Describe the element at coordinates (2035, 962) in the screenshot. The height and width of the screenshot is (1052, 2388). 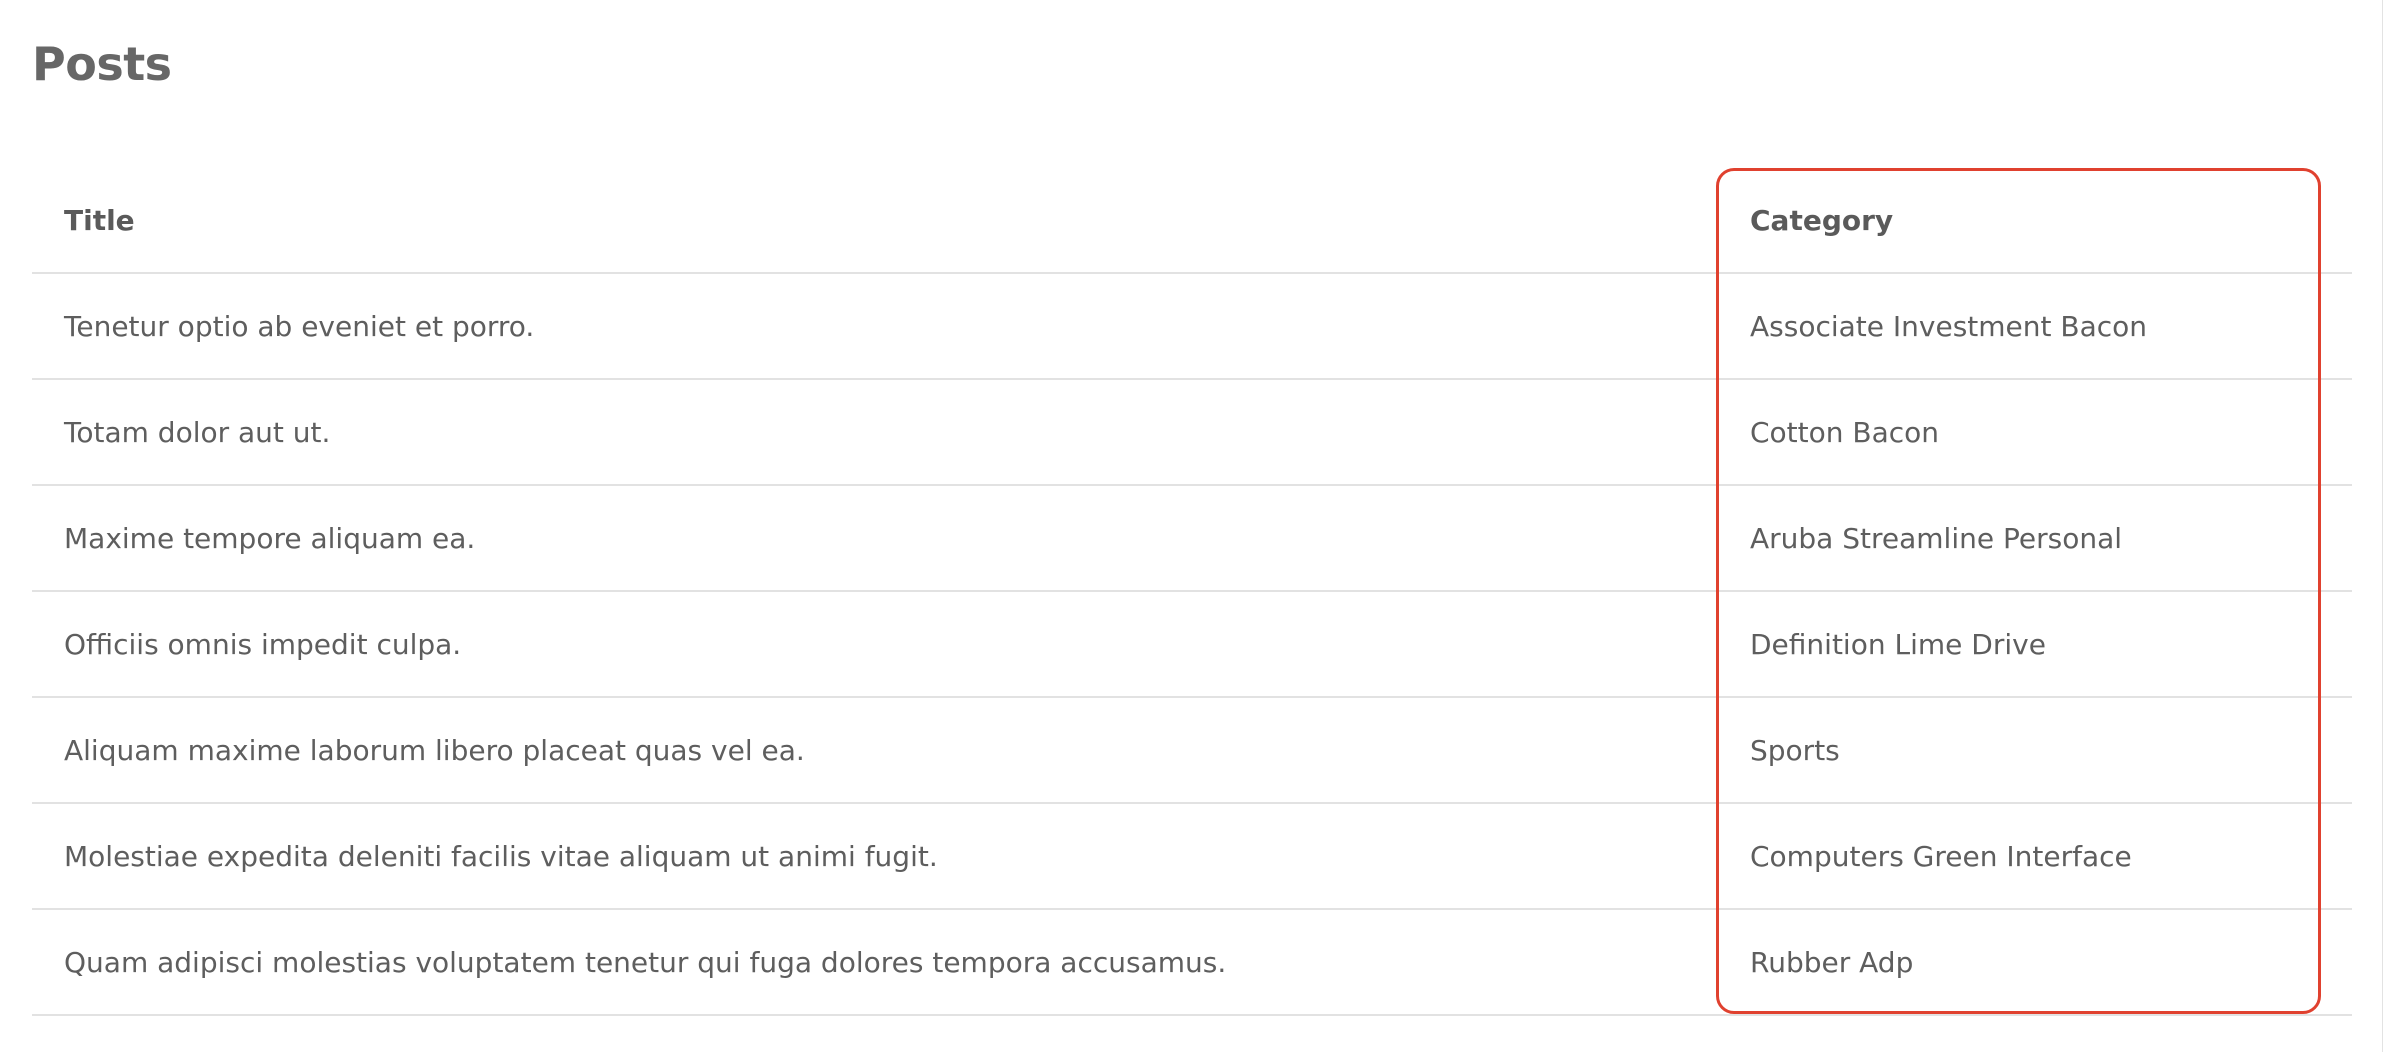
I see `post-category-cell: Rubber Adp` at that location.